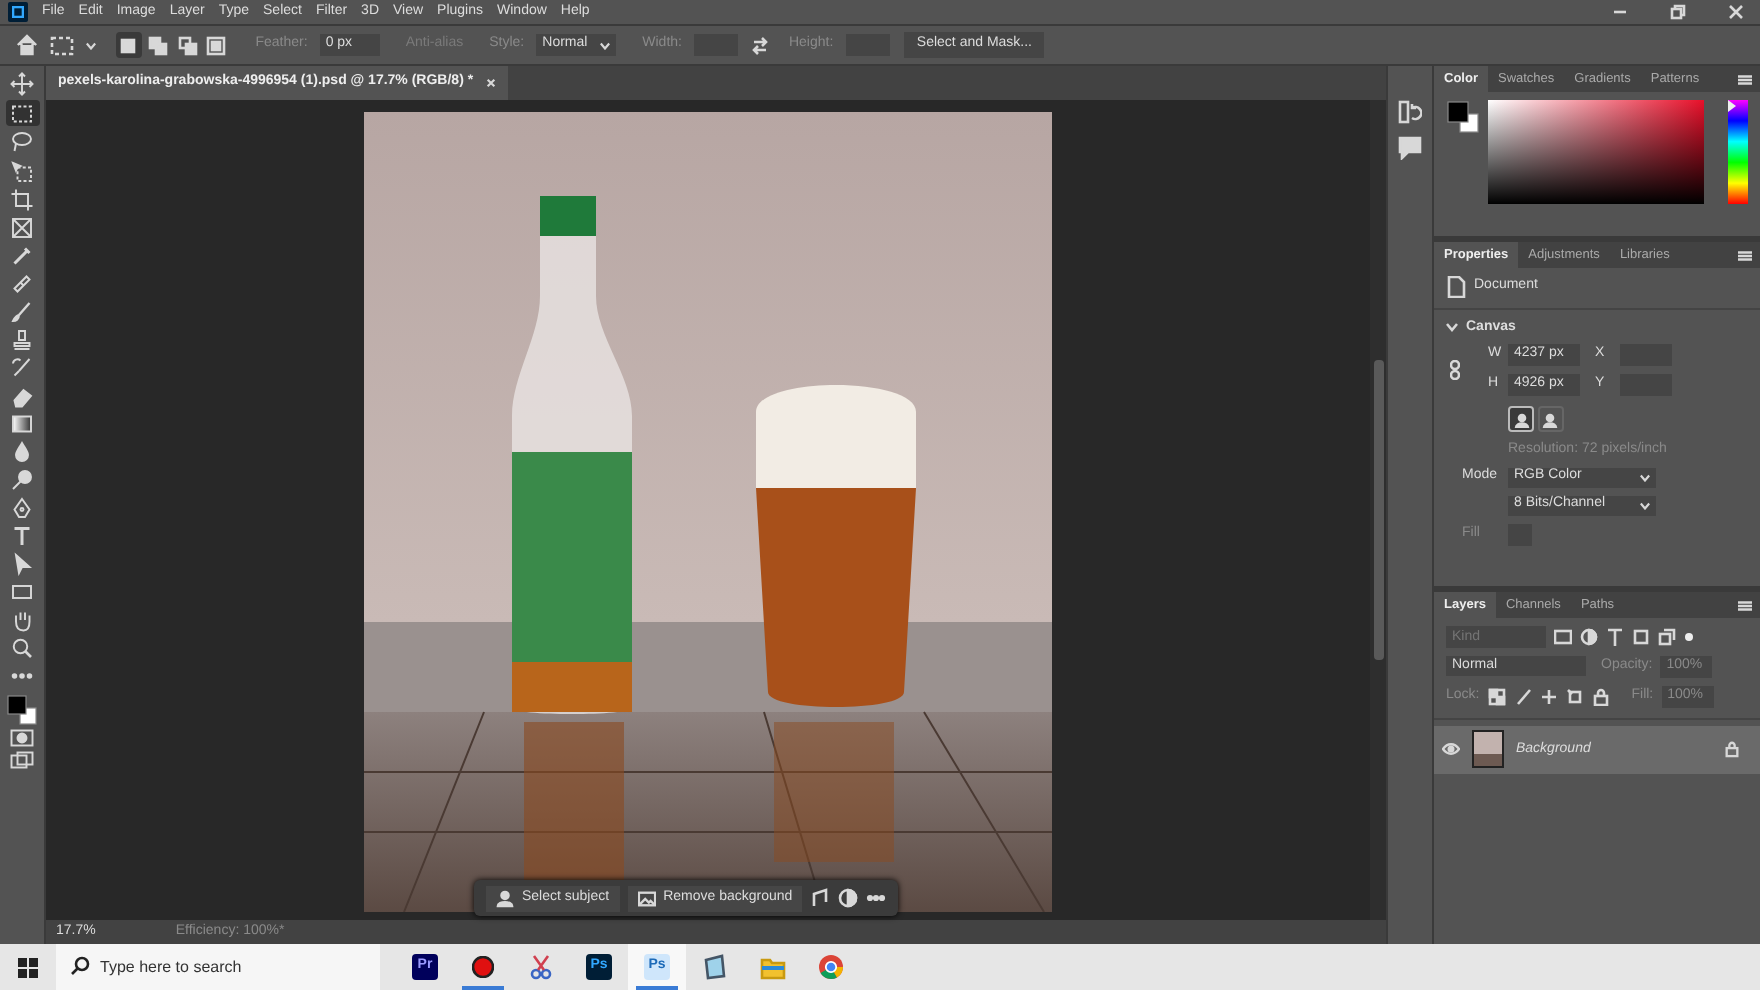 The image size is (1760, 990). Describe the element at coordinates (541, 967) in the screenshot. I see `scissors-icon` at that location.